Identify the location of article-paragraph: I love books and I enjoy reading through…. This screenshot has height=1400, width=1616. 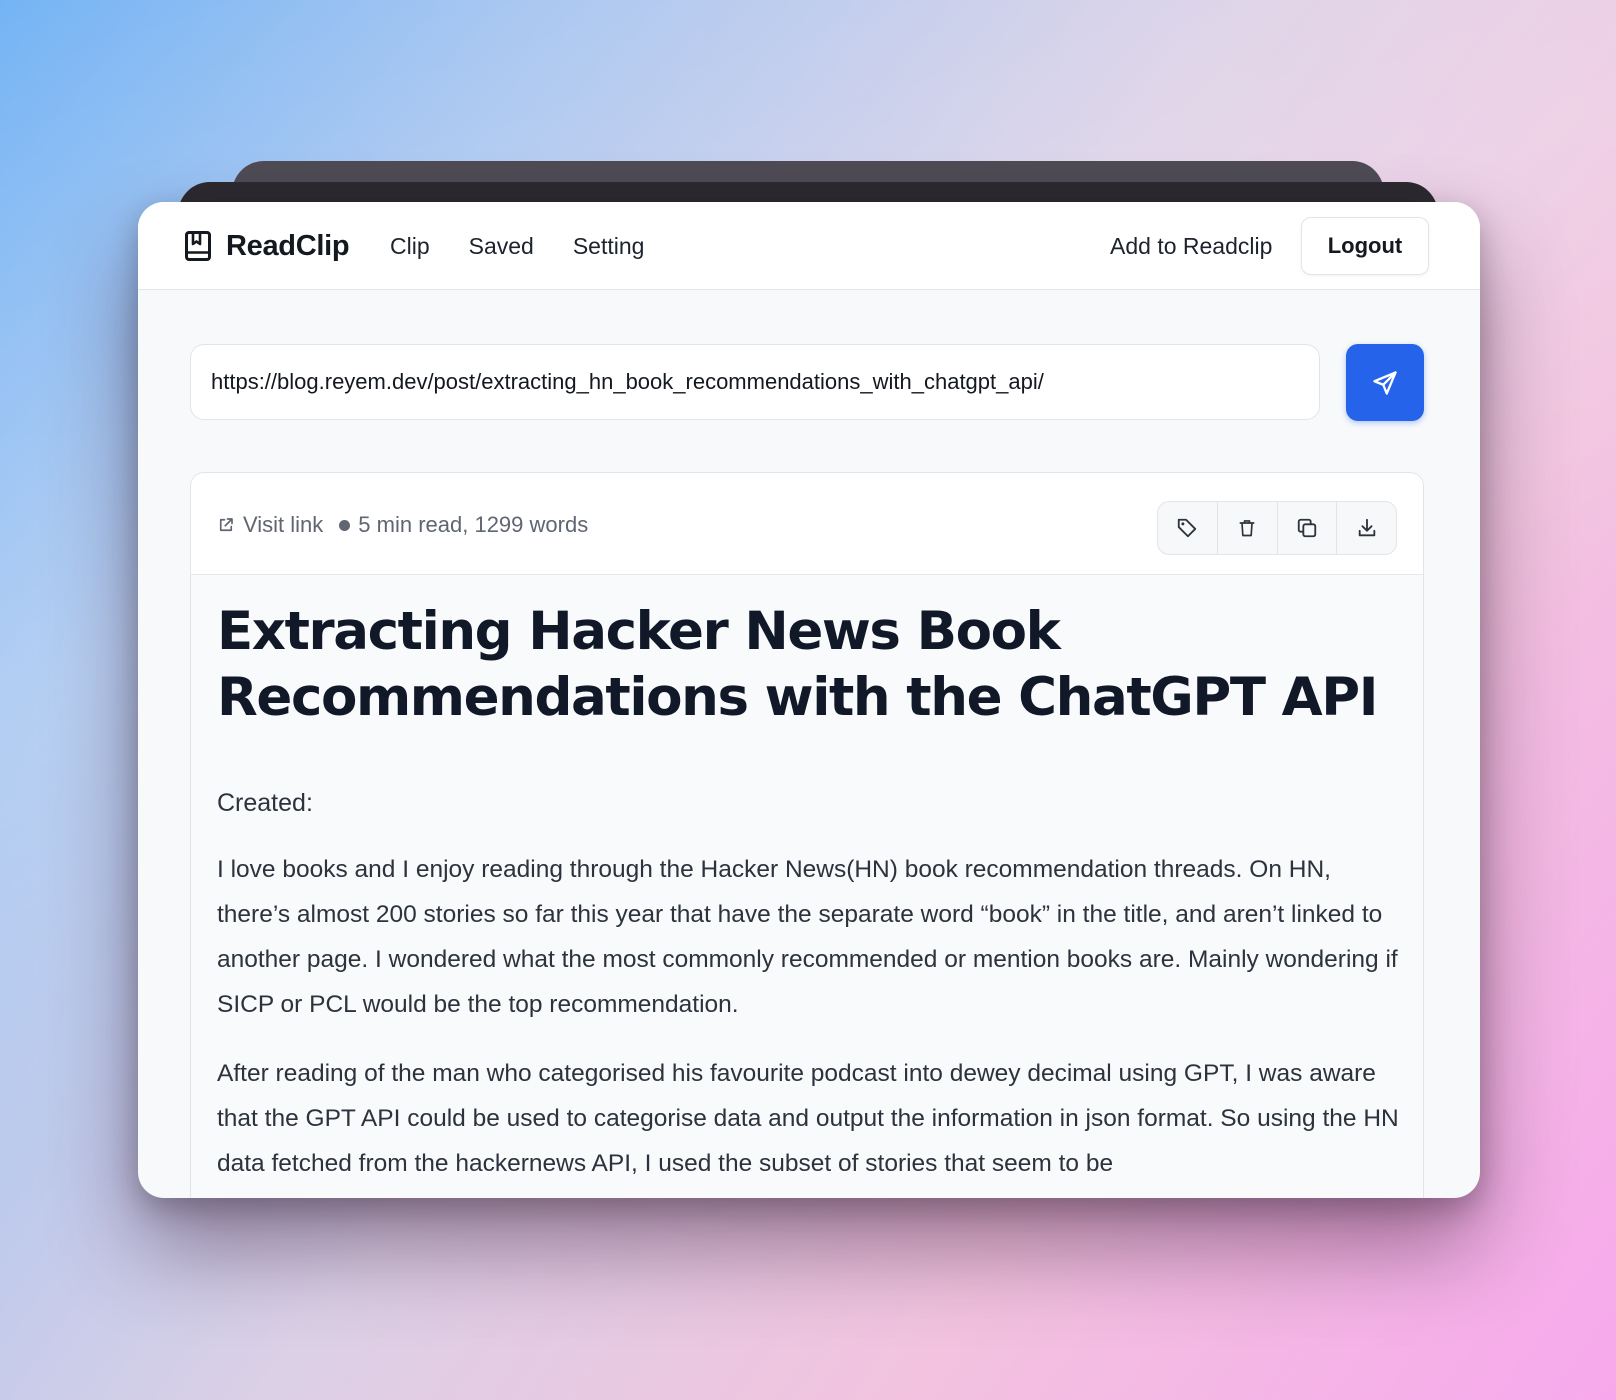
(807, 937).